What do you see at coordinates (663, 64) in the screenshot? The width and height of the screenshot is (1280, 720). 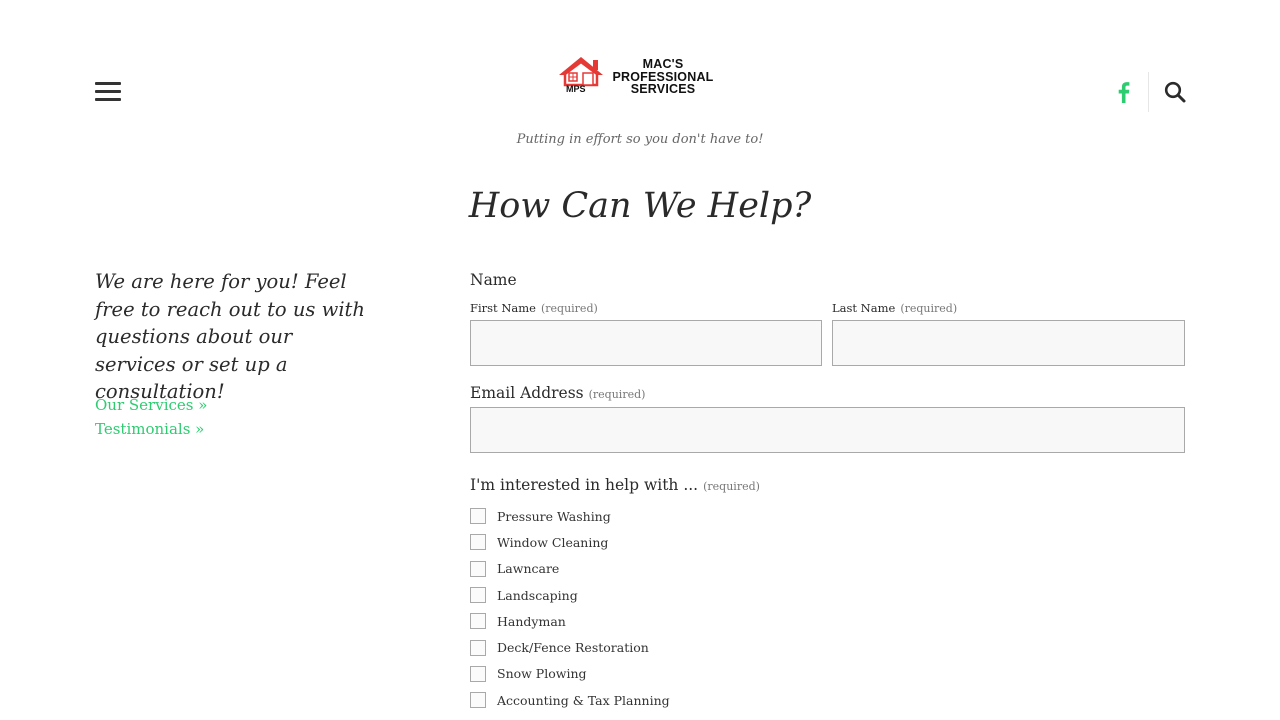 I see `logo-line-1: MAC'S` at bounding box center [663, 64].